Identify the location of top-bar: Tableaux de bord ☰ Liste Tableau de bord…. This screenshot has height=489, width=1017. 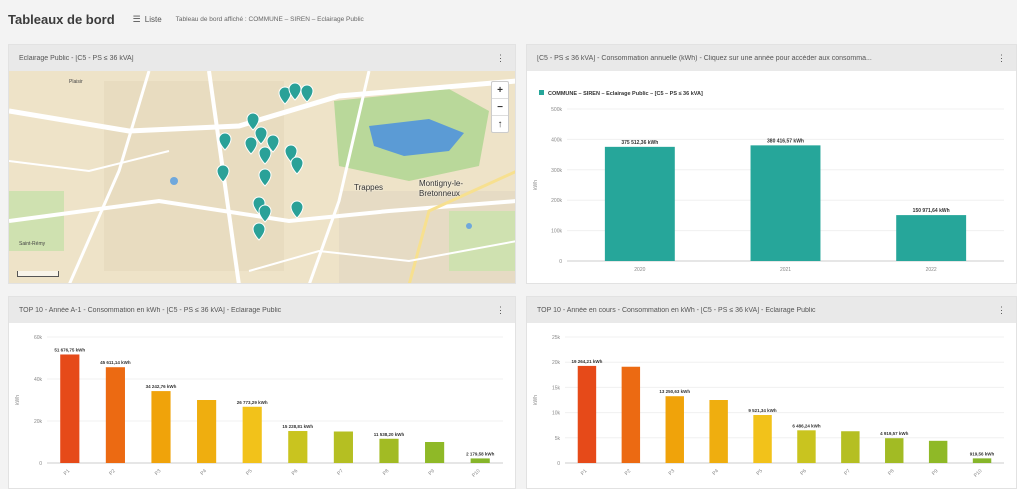
(508, 19).